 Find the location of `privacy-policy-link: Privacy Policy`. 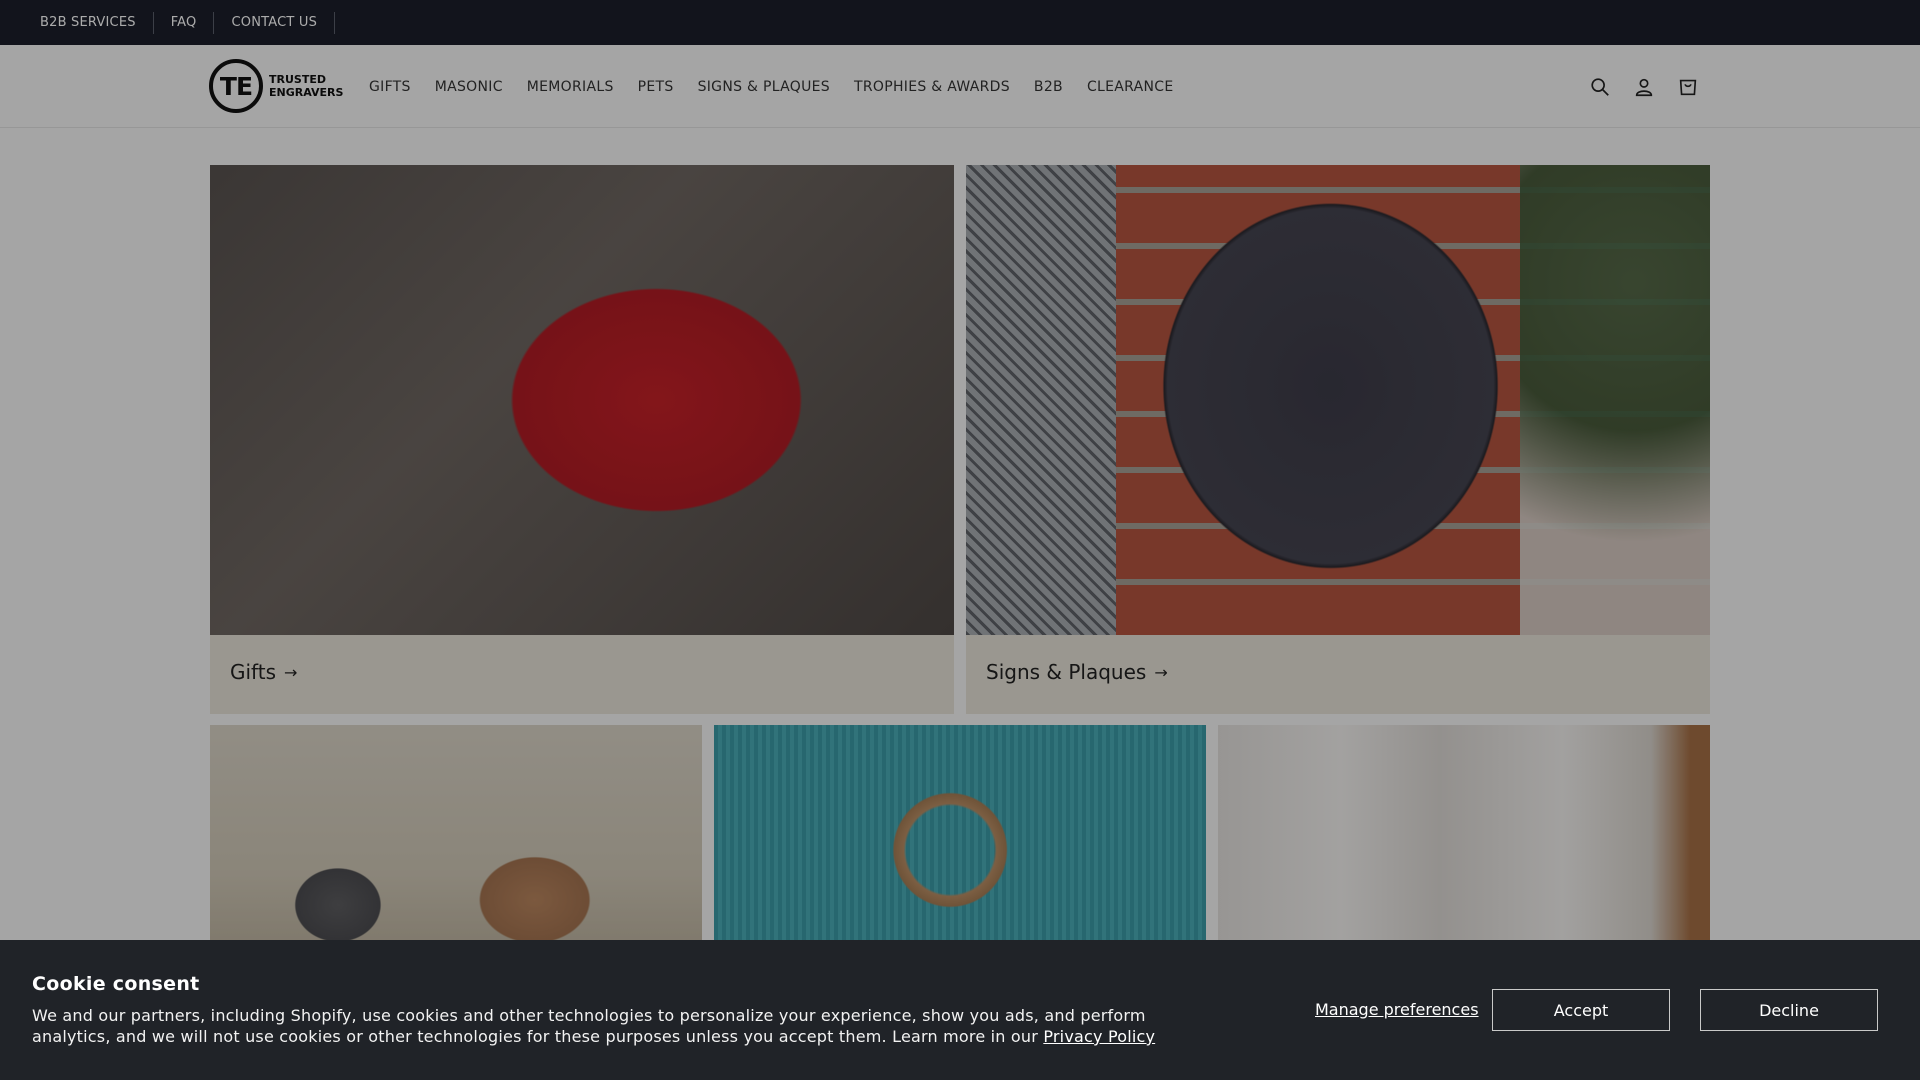

privacy-policy-link: Privacy Policy is located at coordinates (1099, 1036).